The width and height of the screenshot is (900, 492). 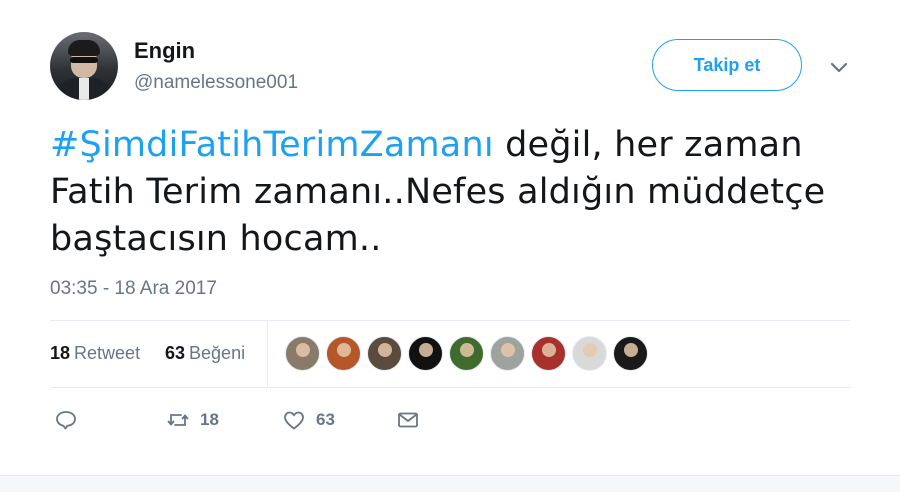 I want to click on stats-divider, so click(x=267, y=353).